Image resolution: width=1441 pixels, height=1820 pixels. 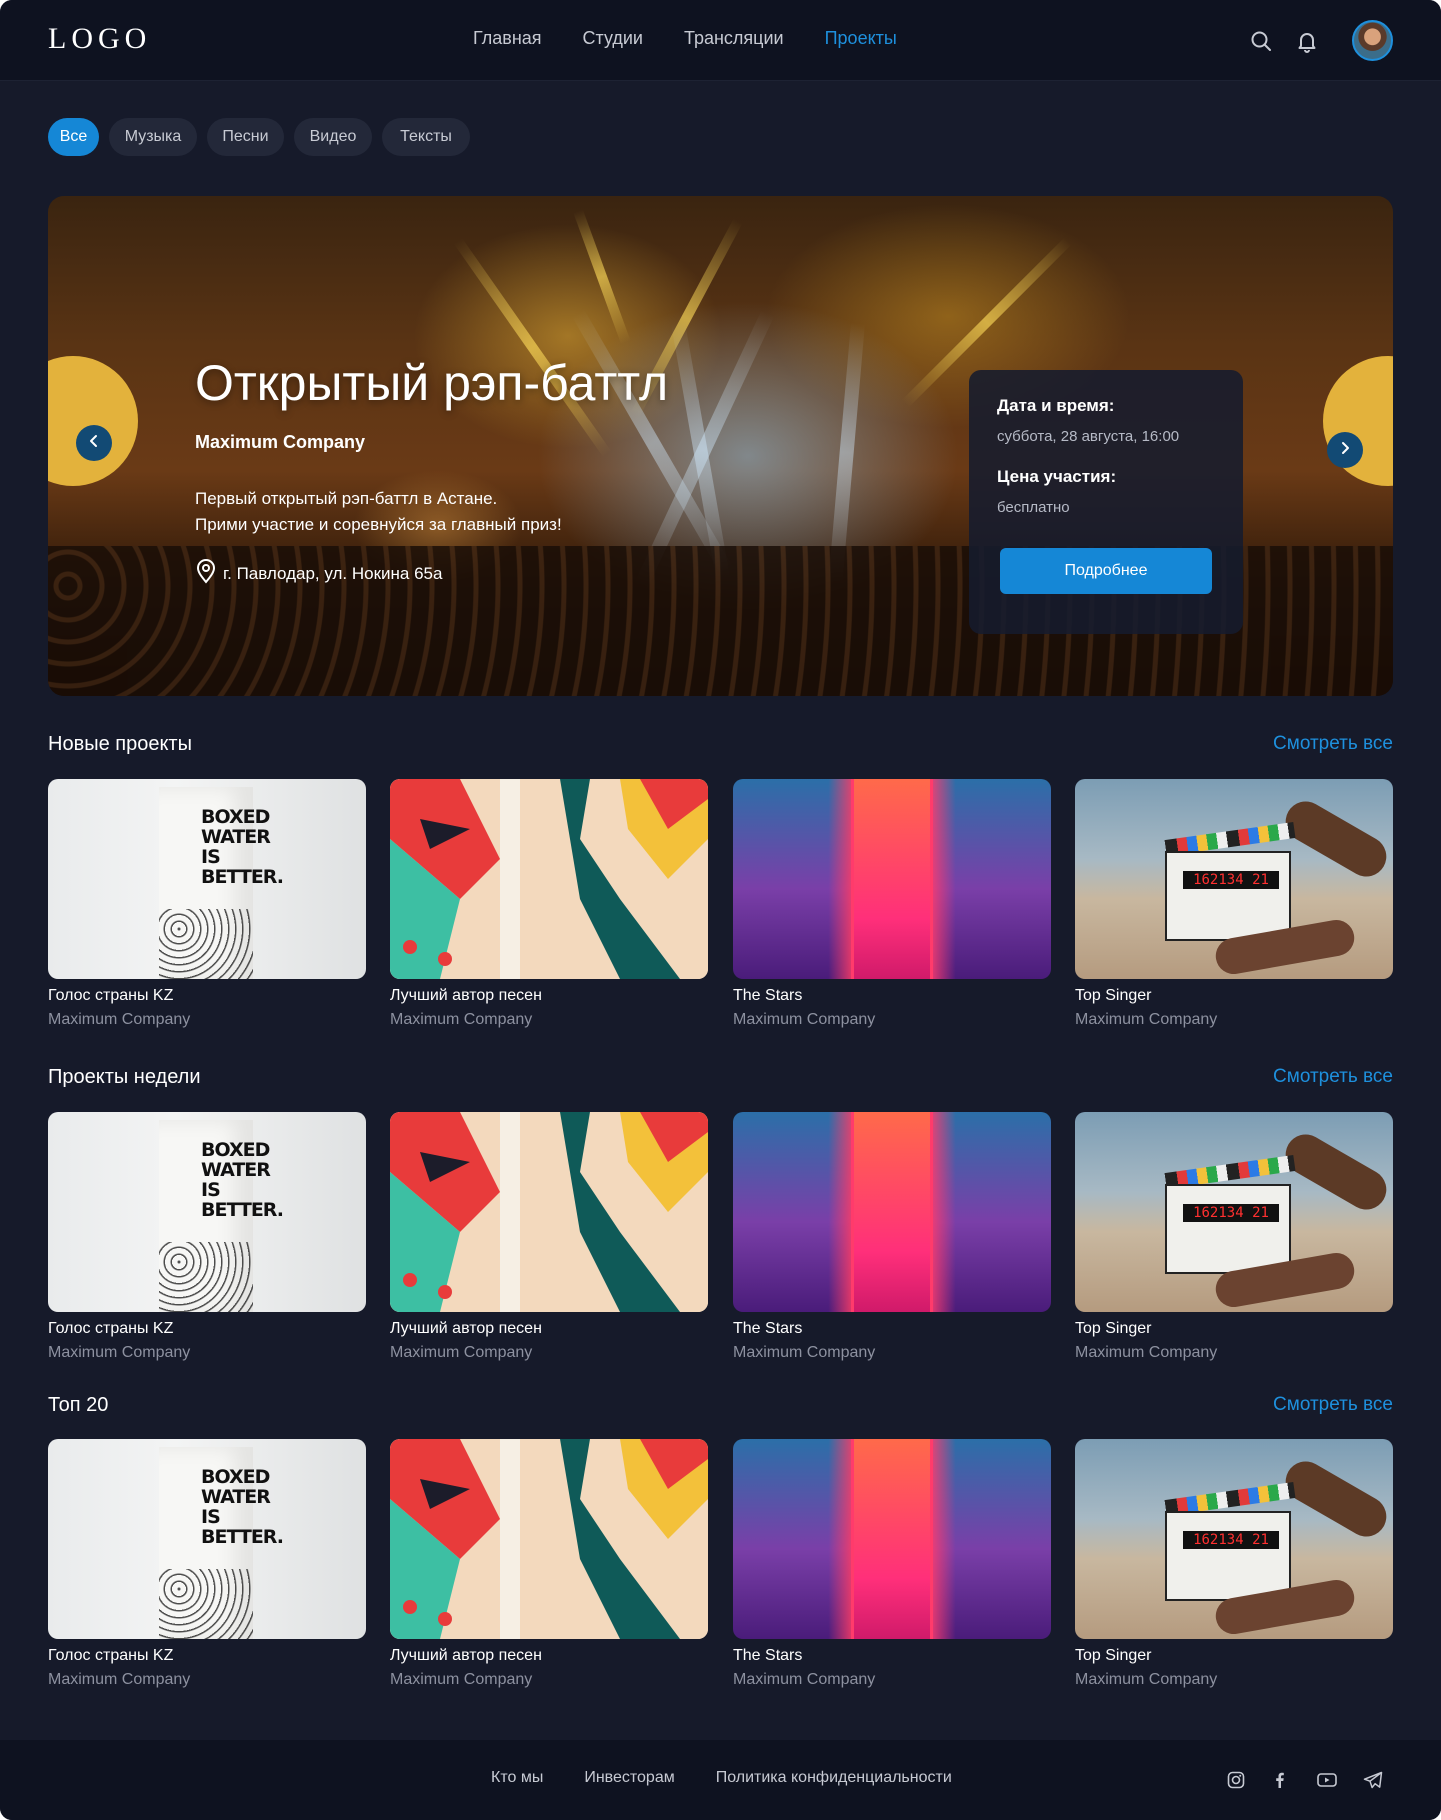 What do you see at coordinates (245, 137) in the screenshot?
I see `filter-songs: Песни` at bounding box center [245, 137].